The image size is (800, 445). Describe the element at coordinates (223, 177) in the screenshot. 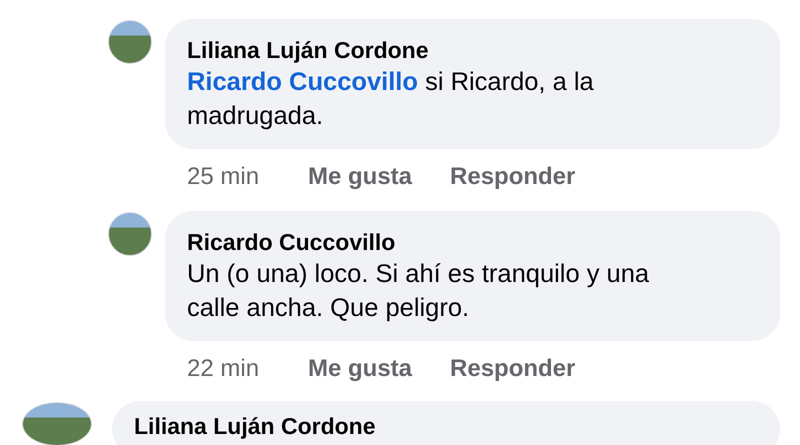

I see `timestamp: 25 min` at that location.